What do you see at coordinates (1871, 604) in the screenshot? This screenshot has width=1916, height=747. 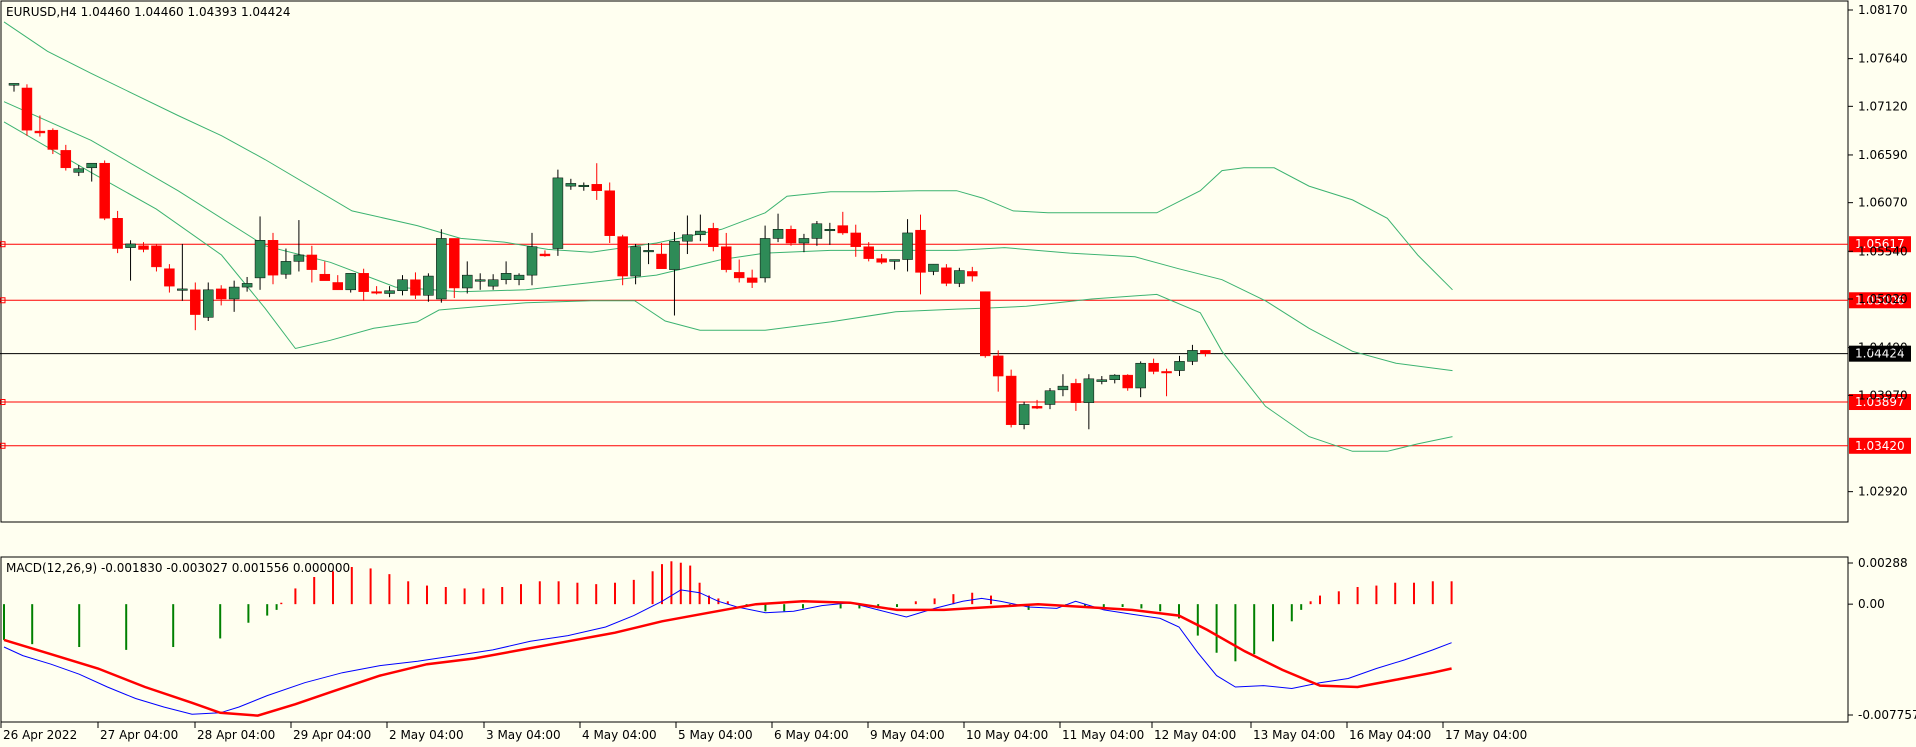 I see `macd-y-tick-label: 0.00` at bounding box center [1871, 604].